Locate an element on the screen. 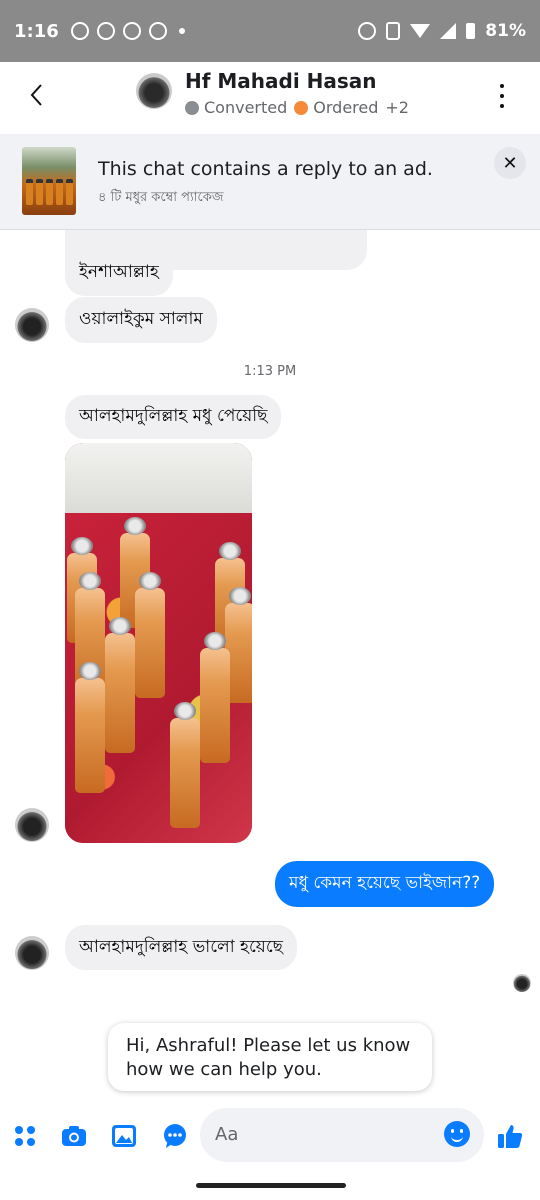 The image size is (540, 1200). close-banner-button: ✕ is located at coordinates (510, 163).